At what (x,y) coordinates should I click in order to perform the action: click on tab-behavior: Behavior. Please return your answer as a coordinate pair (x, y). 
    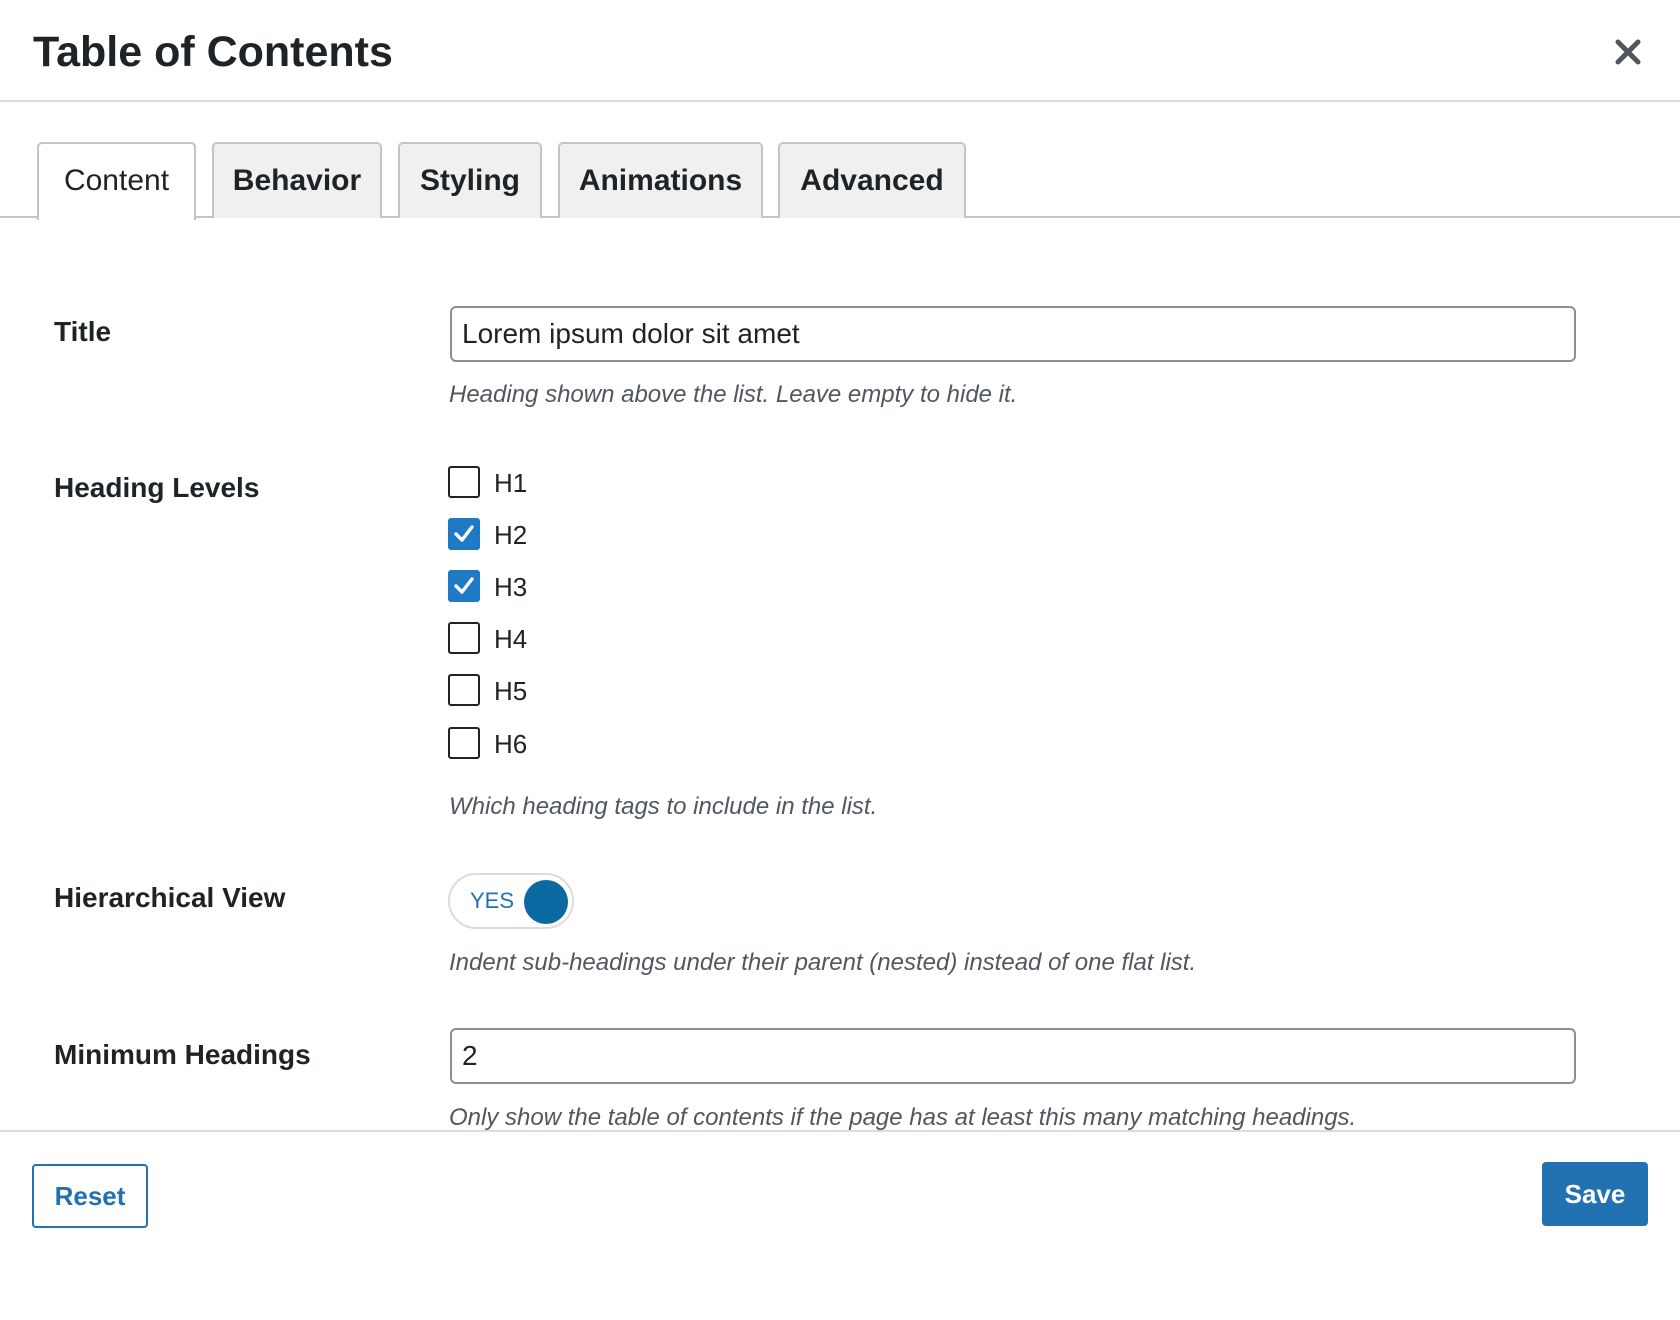
    Looking at the image, I should click on (297, 180).